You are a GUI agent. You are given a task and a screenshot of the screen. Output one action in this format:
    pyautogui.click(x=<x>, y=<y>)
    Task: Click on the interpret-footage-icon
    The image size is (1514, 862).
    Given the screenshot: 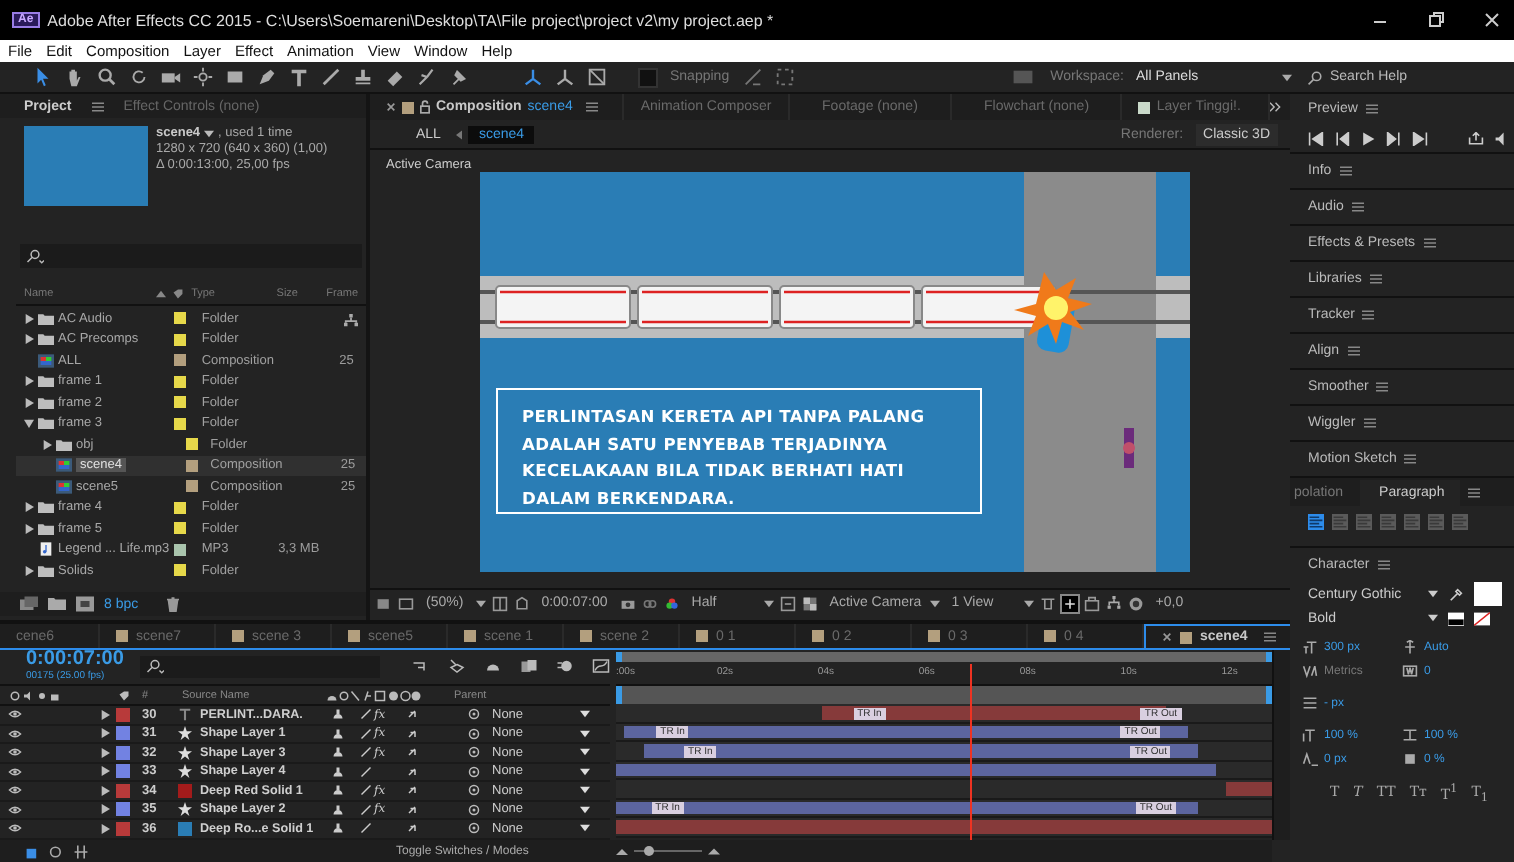 What is the action you would take?
    pyautogui.click(x=29, y=604)
    